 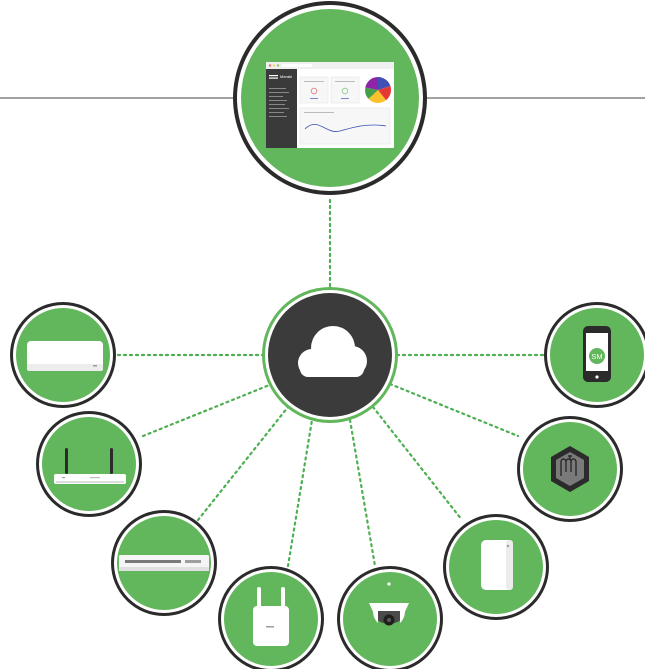 I want to click on camera-device, so click(x=390, y=617).